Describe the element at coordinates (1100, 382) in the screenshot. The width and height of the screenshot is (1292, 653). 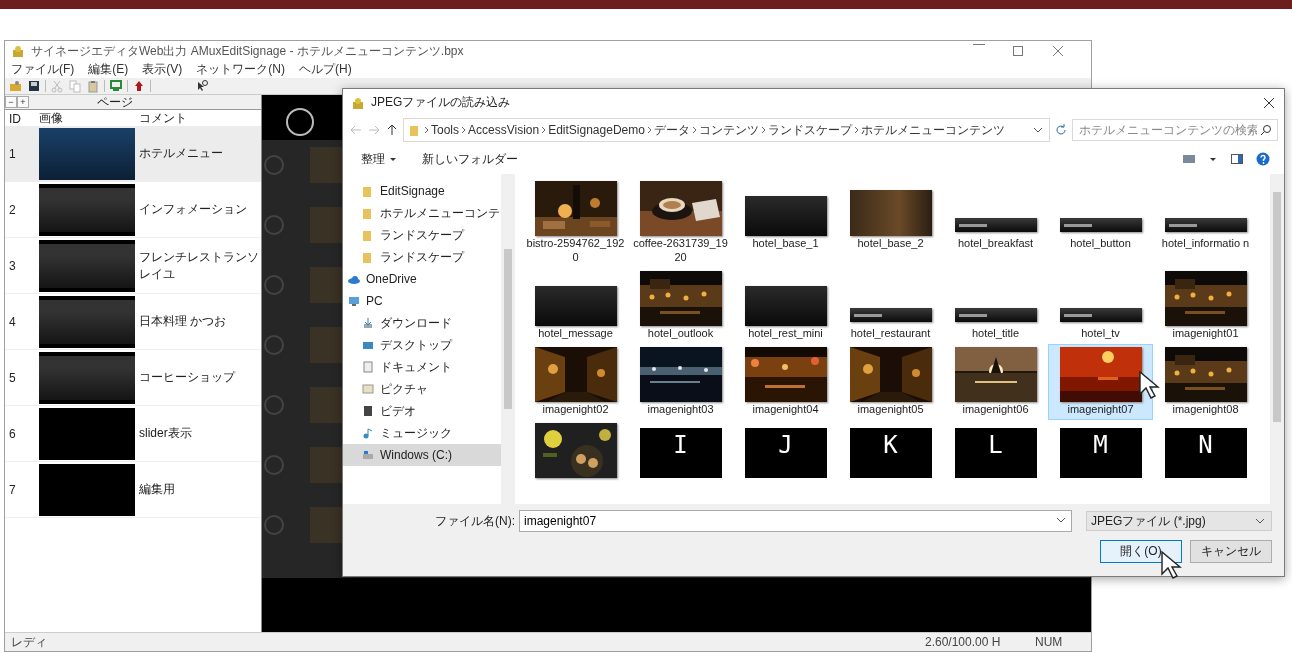
I see `file-item: imagenight07` at that location.